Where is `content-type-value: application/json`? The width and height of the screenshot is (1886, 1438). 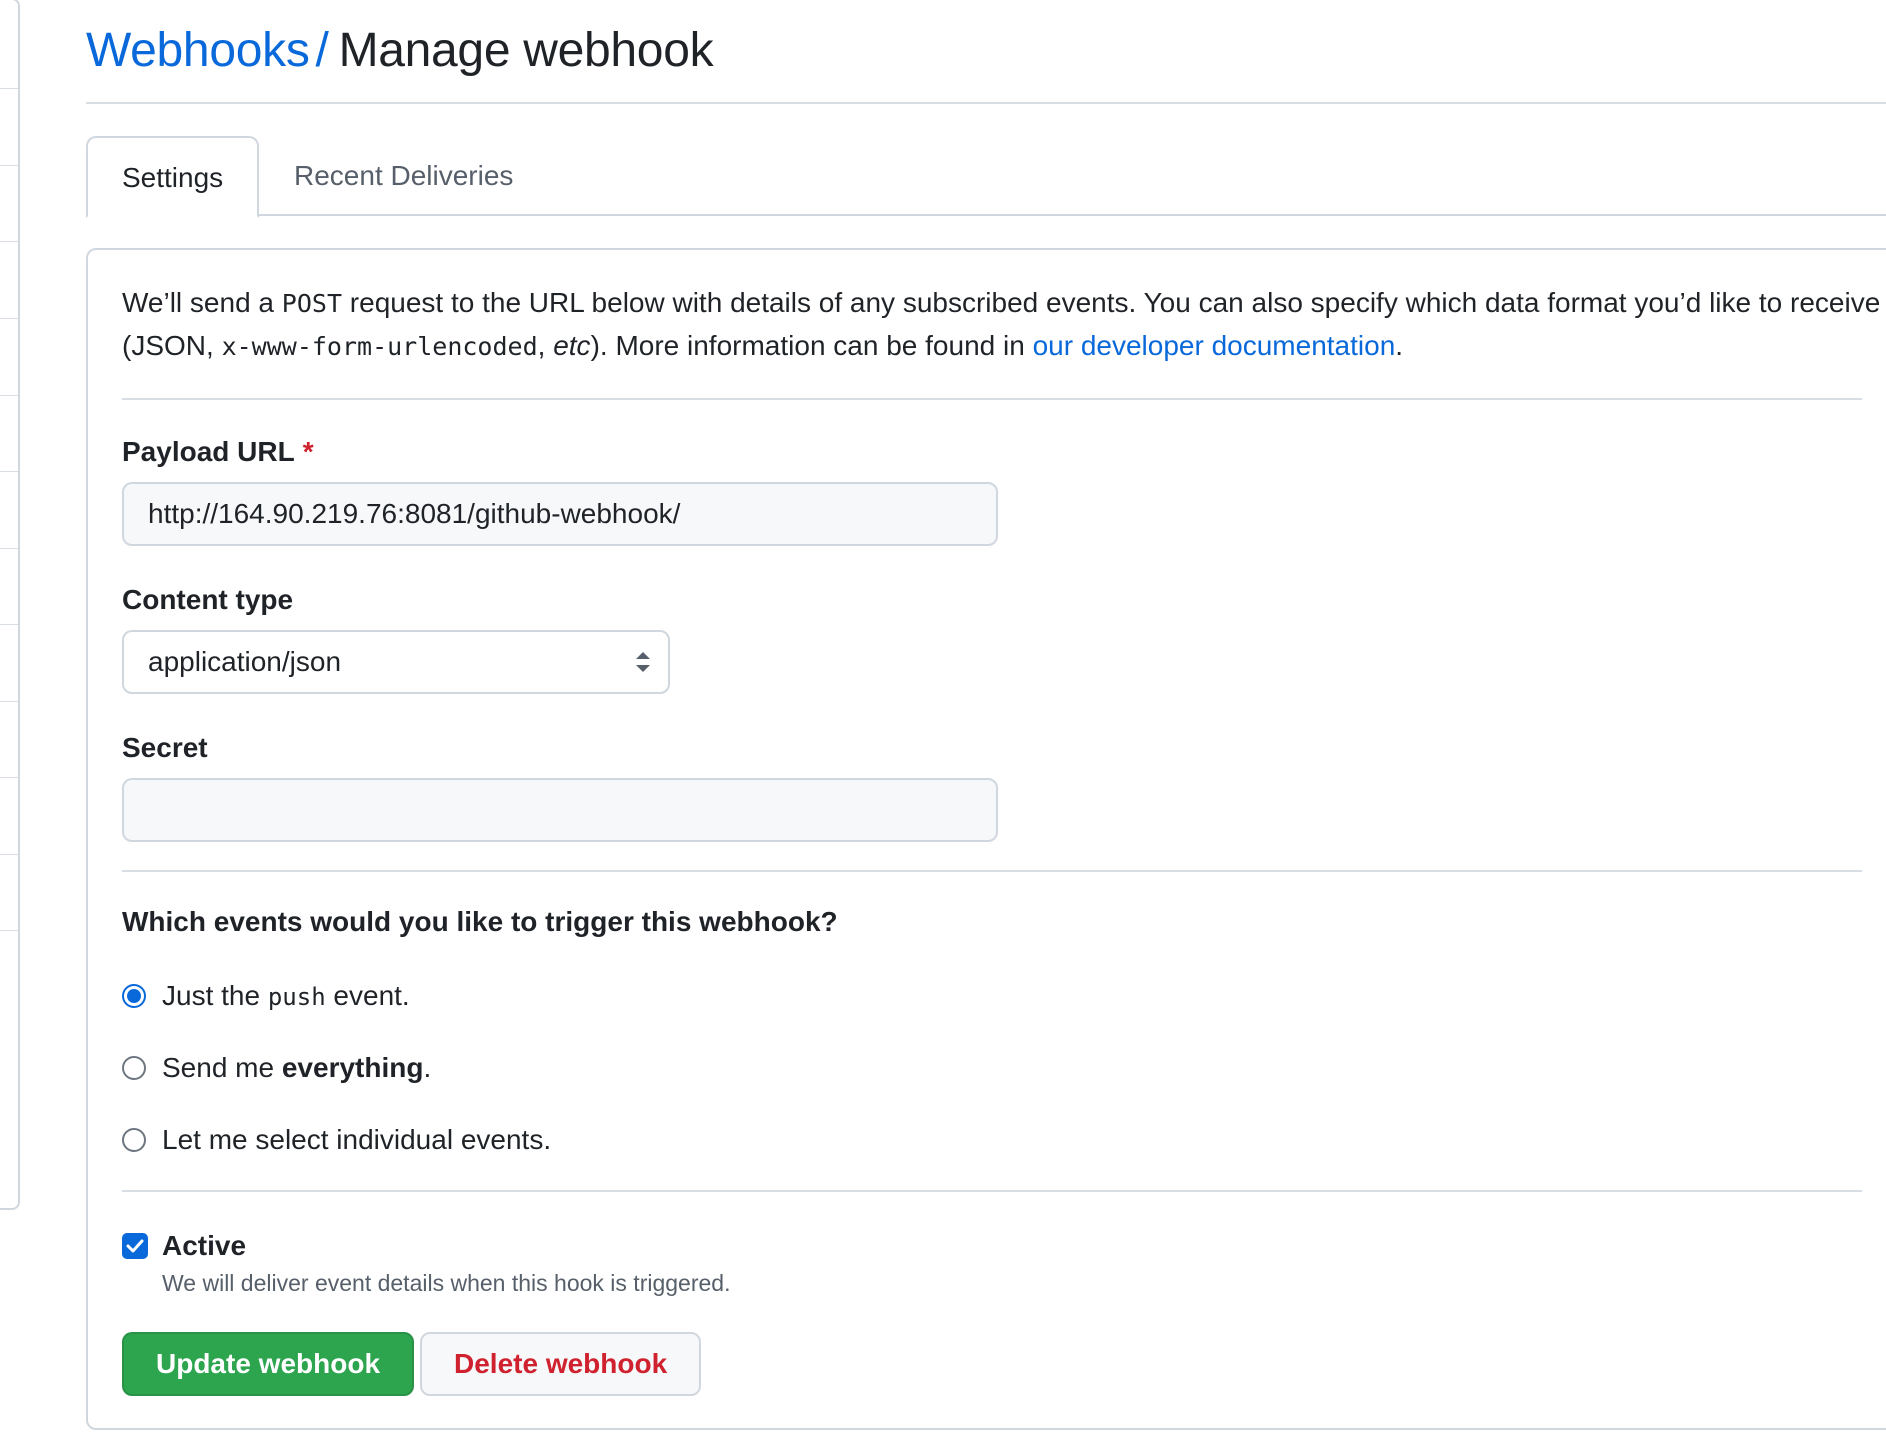
content-type-value: application/json is located at coordinates (245, 661).